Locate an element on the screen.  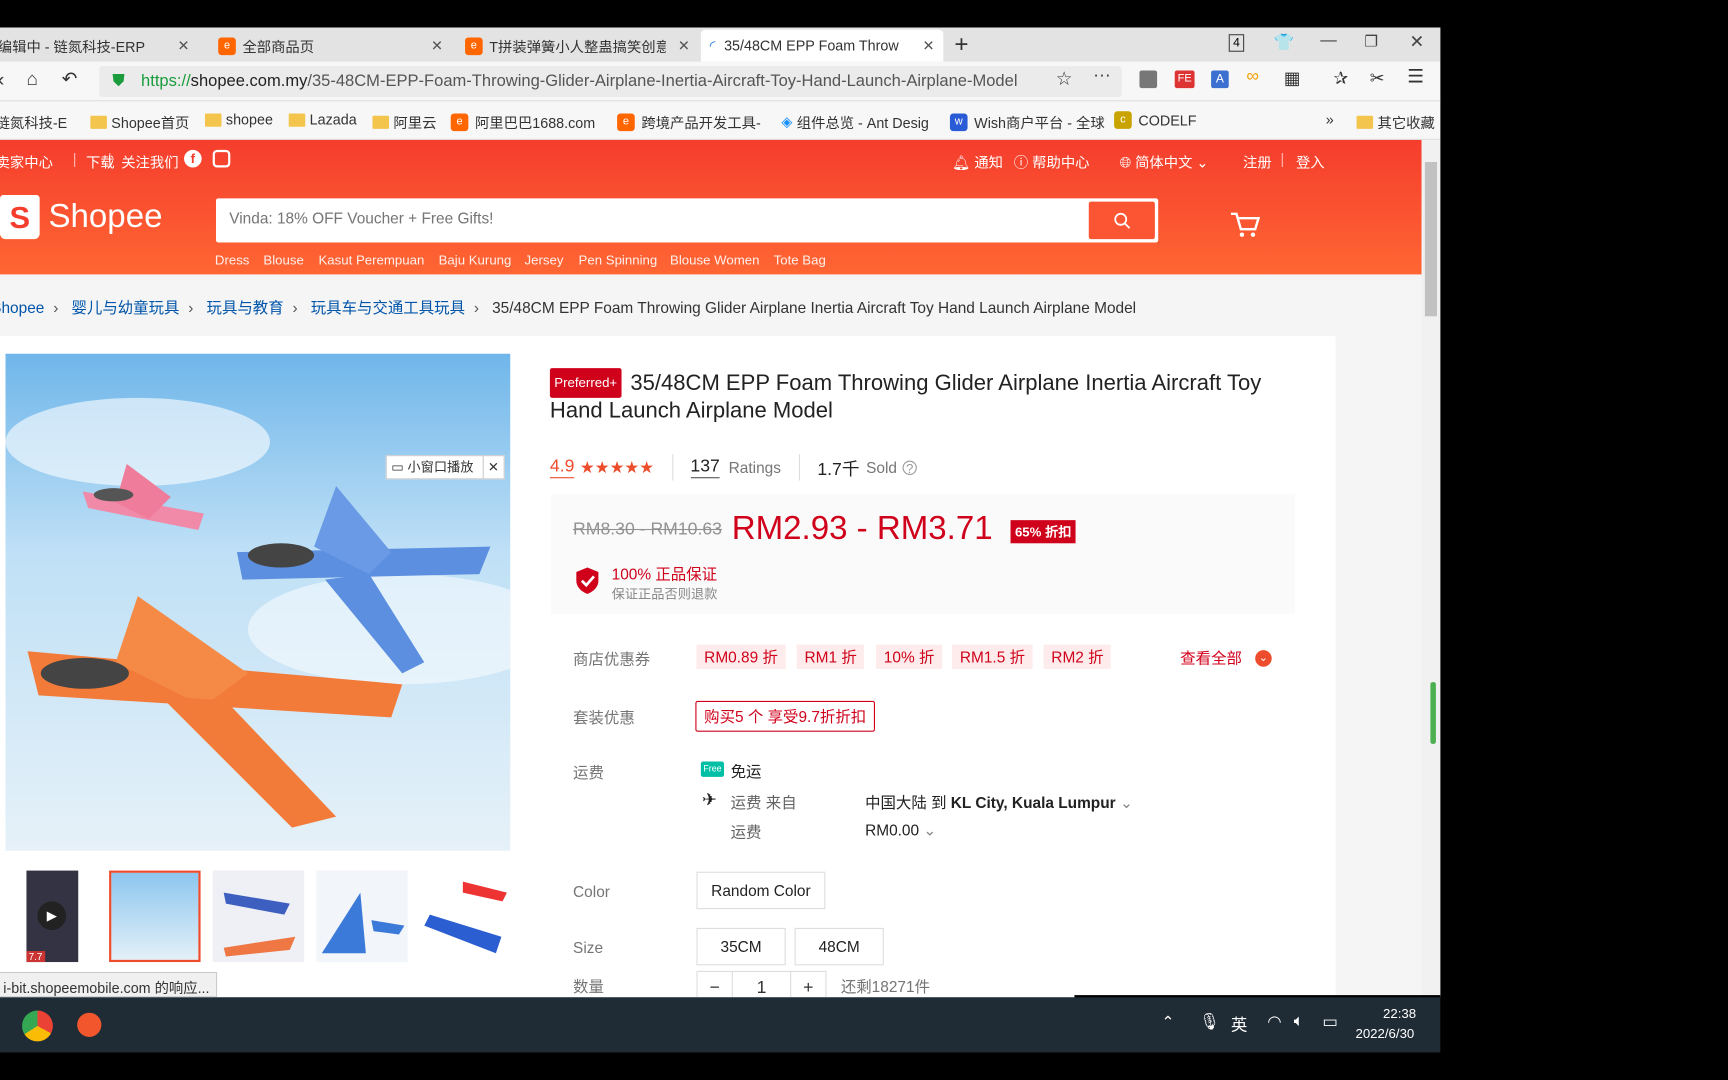
translate-extension-icon: A is located at coordinates (1220, 79).